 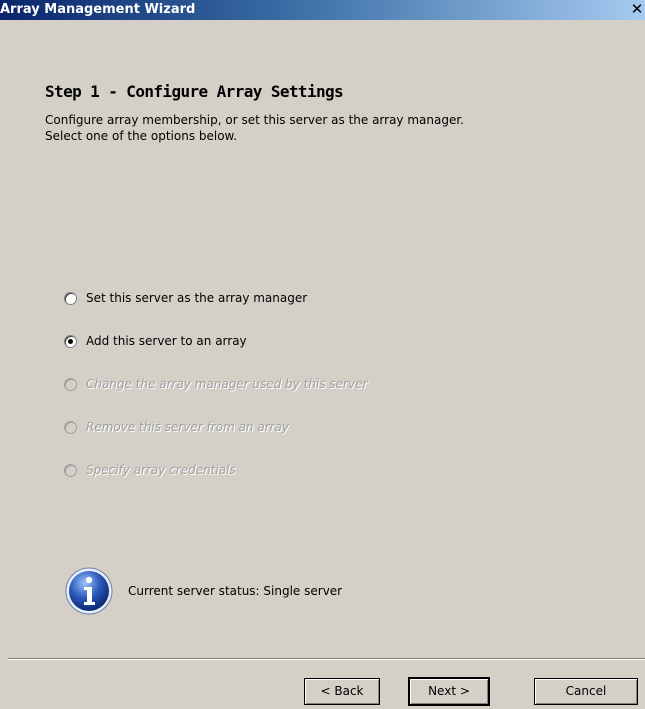 I want to click on window-title: Array Management Wizard, so click(x=98, y=9).